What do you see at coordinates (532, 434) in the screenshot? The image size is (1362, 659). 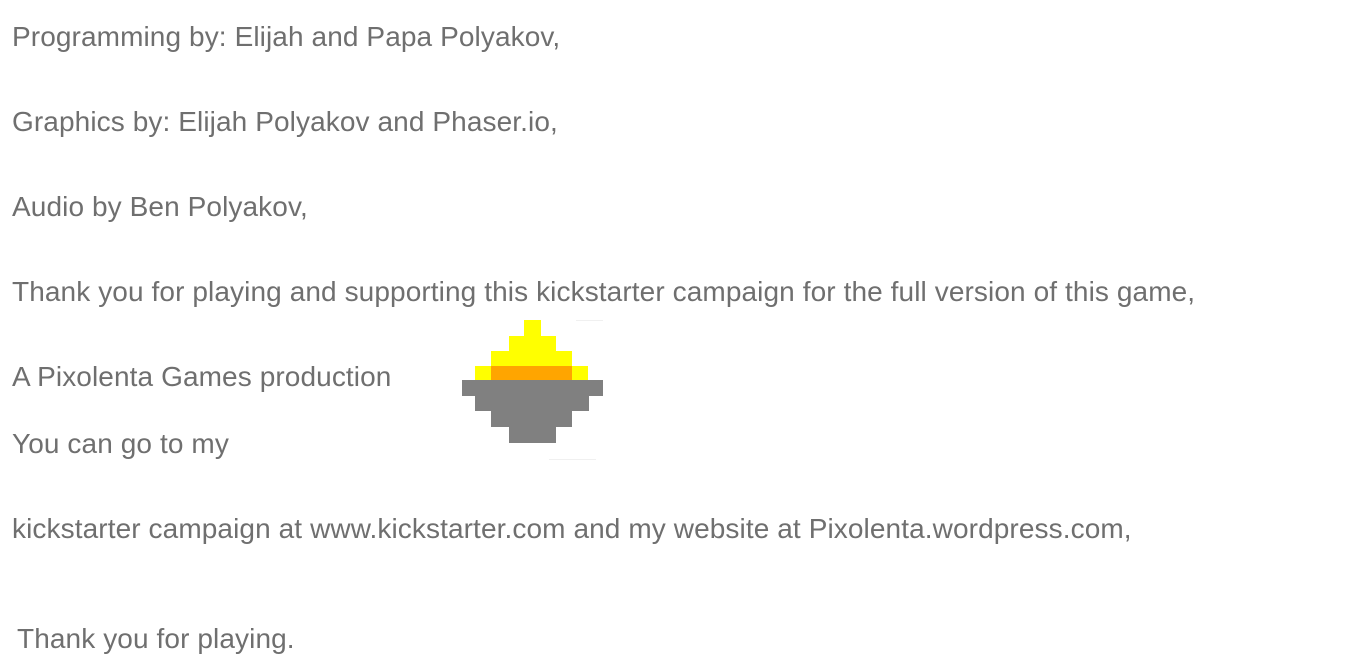 I see `bowl-bottom` at bounding box center [532, 434].